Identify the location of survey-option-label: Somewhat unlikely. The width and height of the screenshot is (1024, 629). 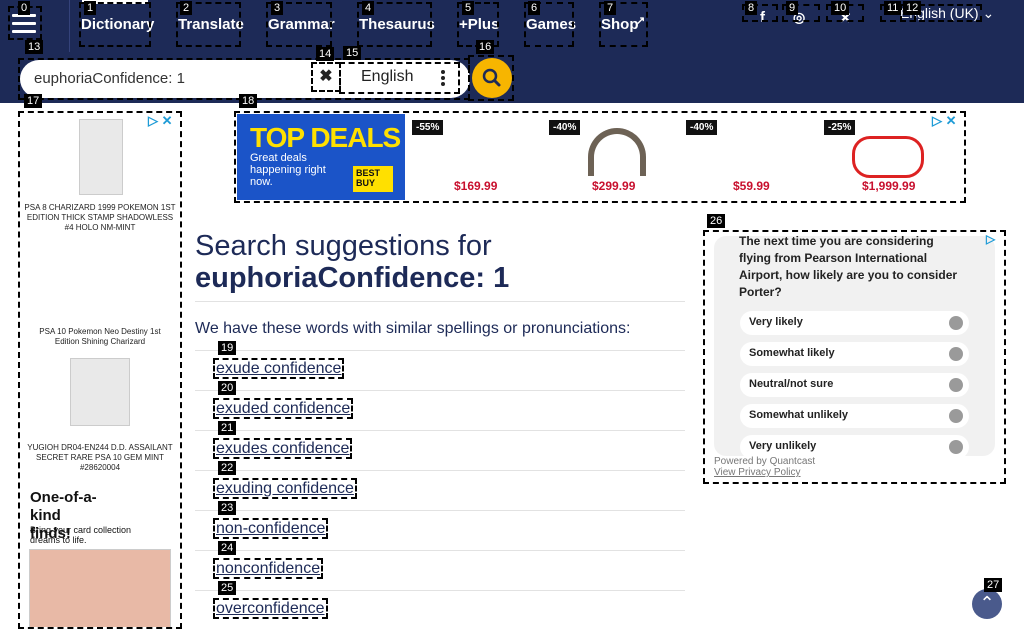
(799, 415).